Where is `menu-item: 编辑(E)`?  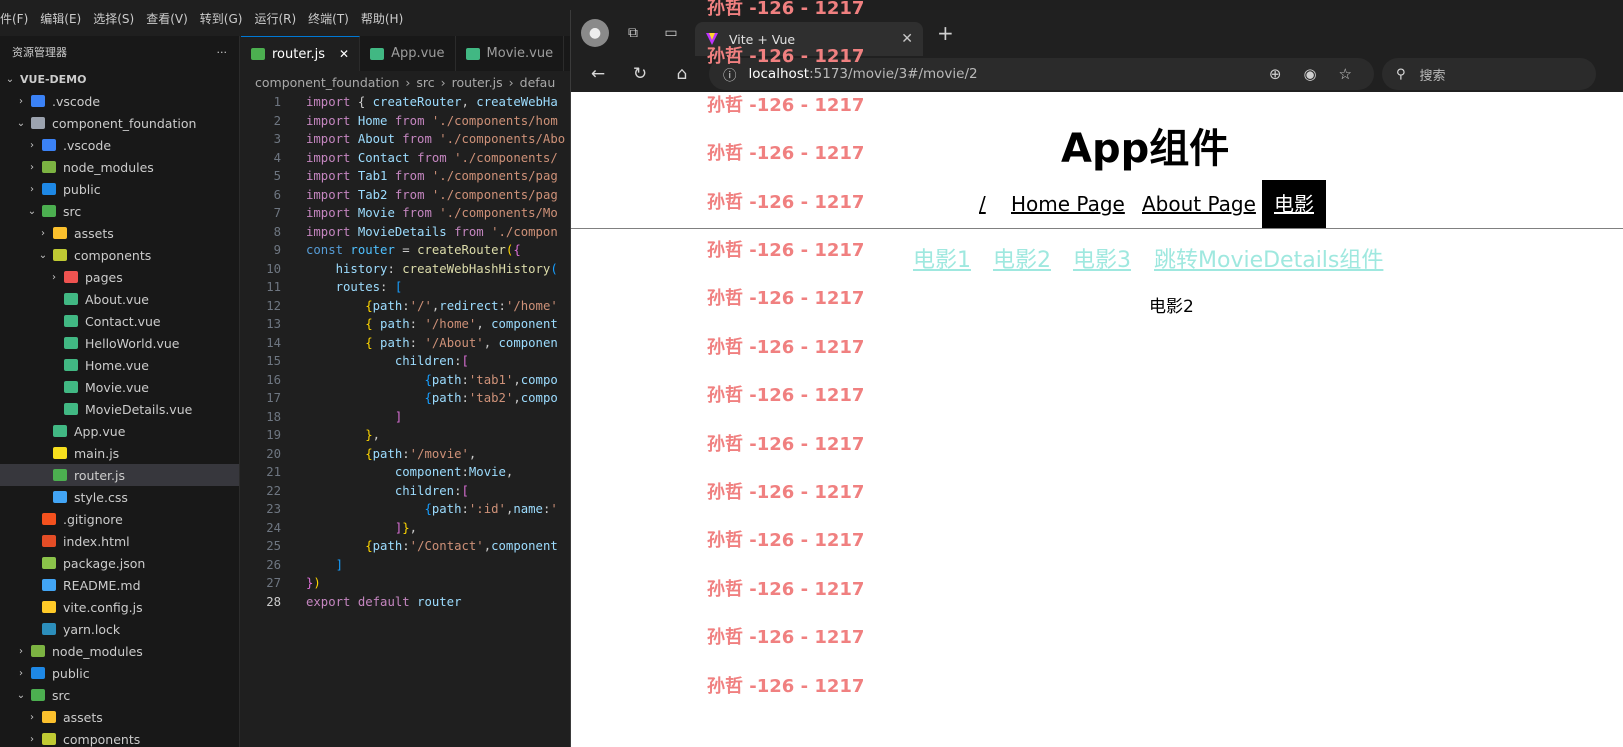 menu-item: 编辑(E) is located at coordinates (60, 18).